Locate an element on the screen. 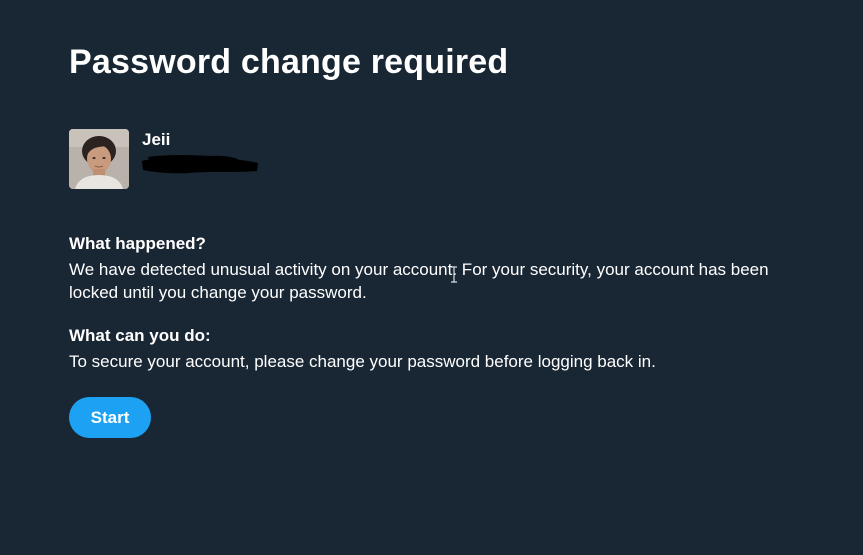  avatar is located at coordinates (99, 159).